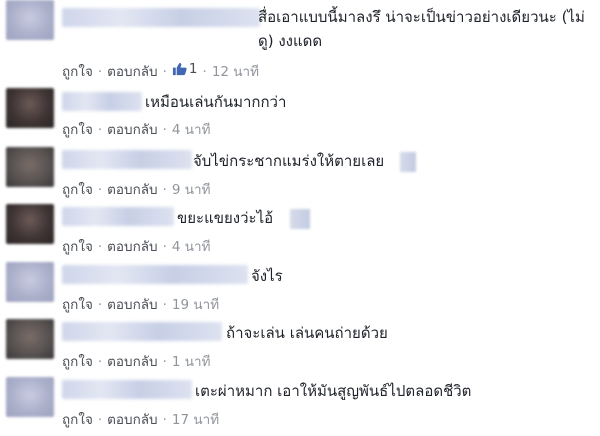 The width and height of the screenshot is (600, 436). Describe the element at coordinates (216, 102) in the screenshot. I see `comment-text: เหมือนเล่นกันมากกว่า` at that location.